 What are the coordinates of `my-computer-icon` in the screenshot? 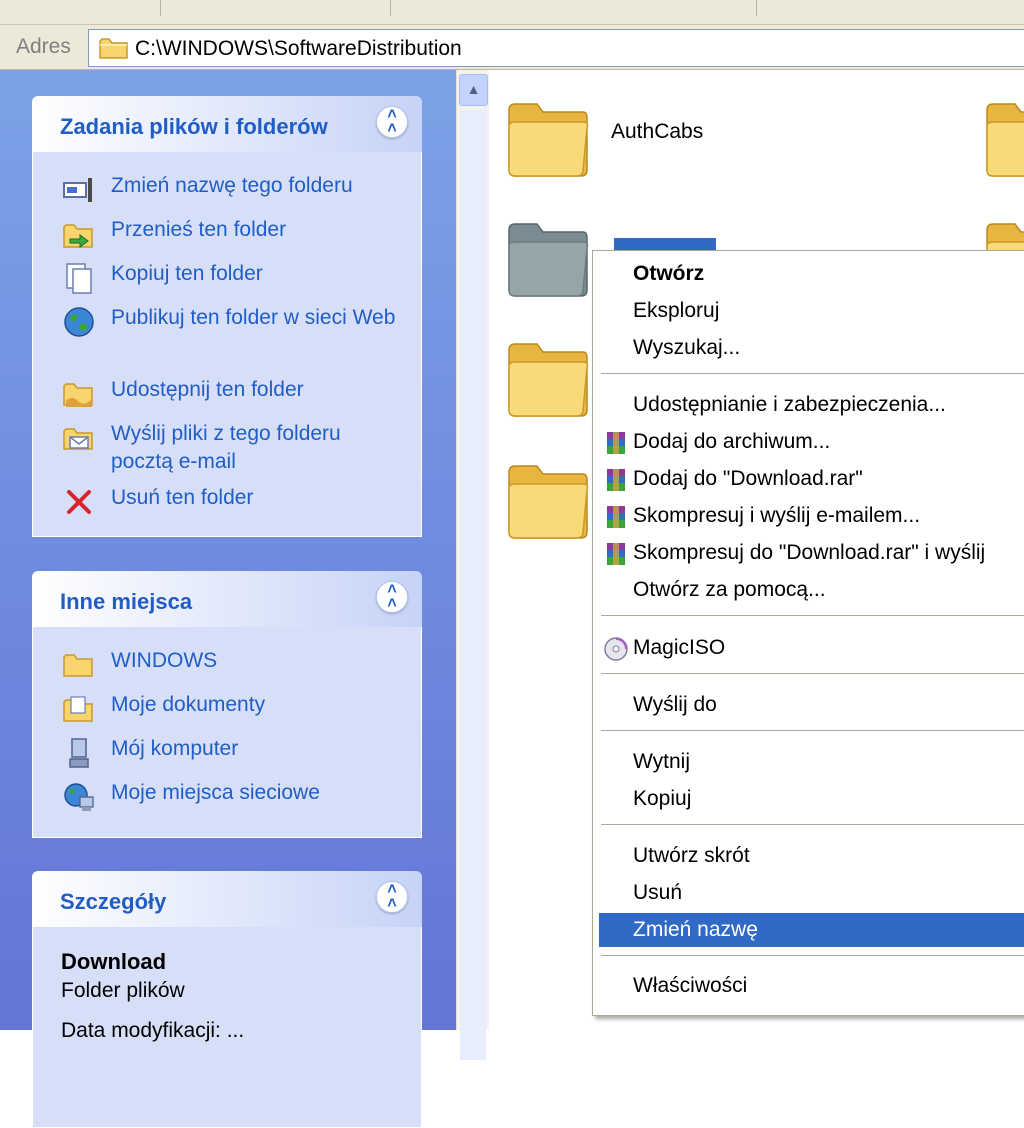 It's located at (79, 753).